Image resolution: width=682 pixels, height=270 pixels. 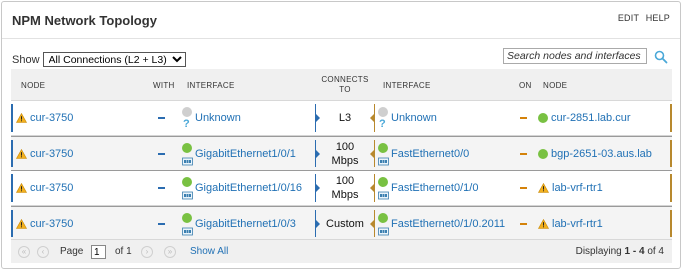 I want to click on displaying-label: Displaying, so click(x=598, y=251).